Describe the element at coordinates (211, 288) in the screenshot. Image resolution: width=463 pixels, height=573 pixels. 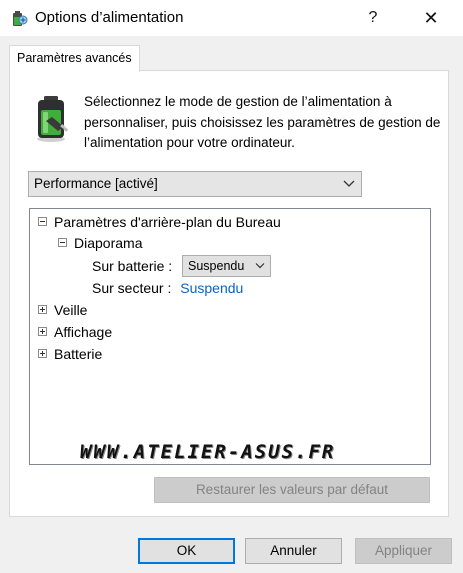
I see `on-ac-value-link: Suspendu` at that location.